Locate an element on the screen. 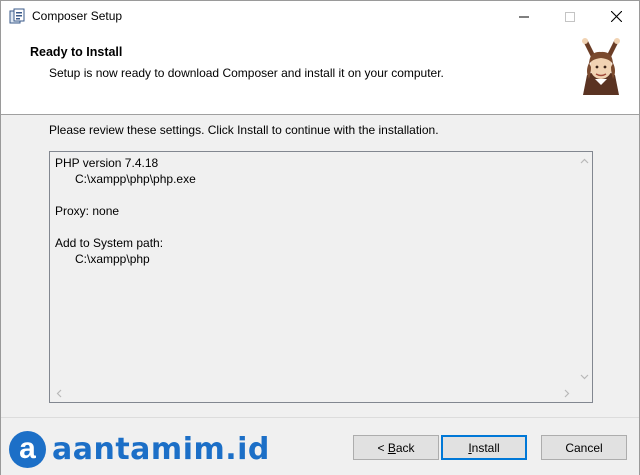 This screenshot has height=475, width=640. minimize-button is located at coordinates (524, 16).